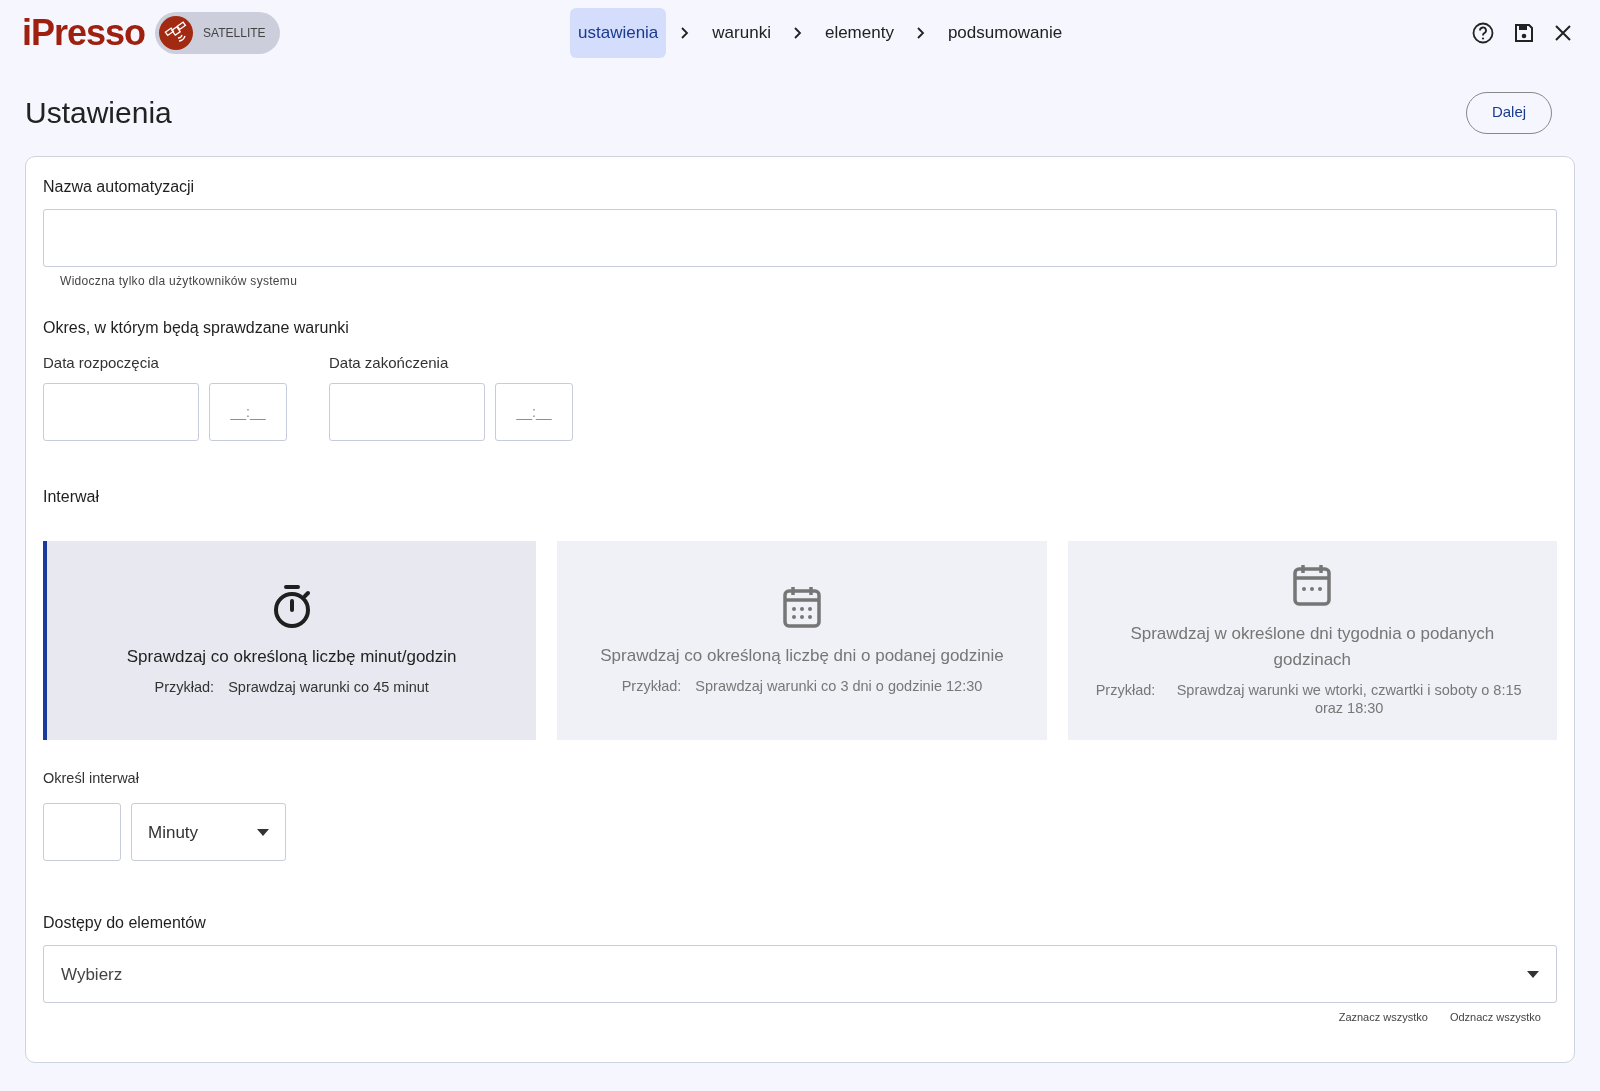 The height and width of the screenshot is (1091, 1600). Describe the element at coordinates (72, 496) in the screenshot. I see `section-heading: Interwał` at that location.